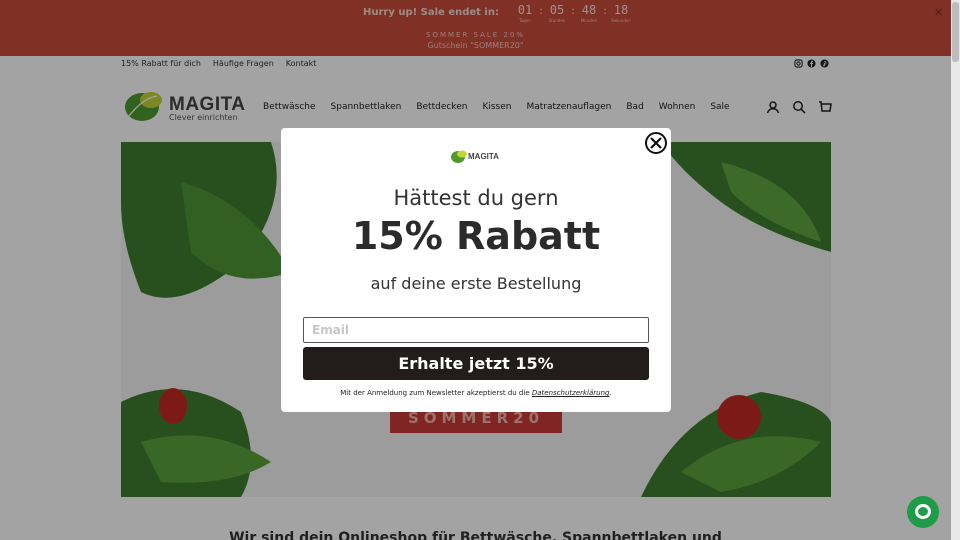 The width and height of the screenshot is (960, 540). What do you see at coordinates (476, 236) in the screenshot?
I see `modal-discount: 15% Rabatt` at bounding box center [476, 236].